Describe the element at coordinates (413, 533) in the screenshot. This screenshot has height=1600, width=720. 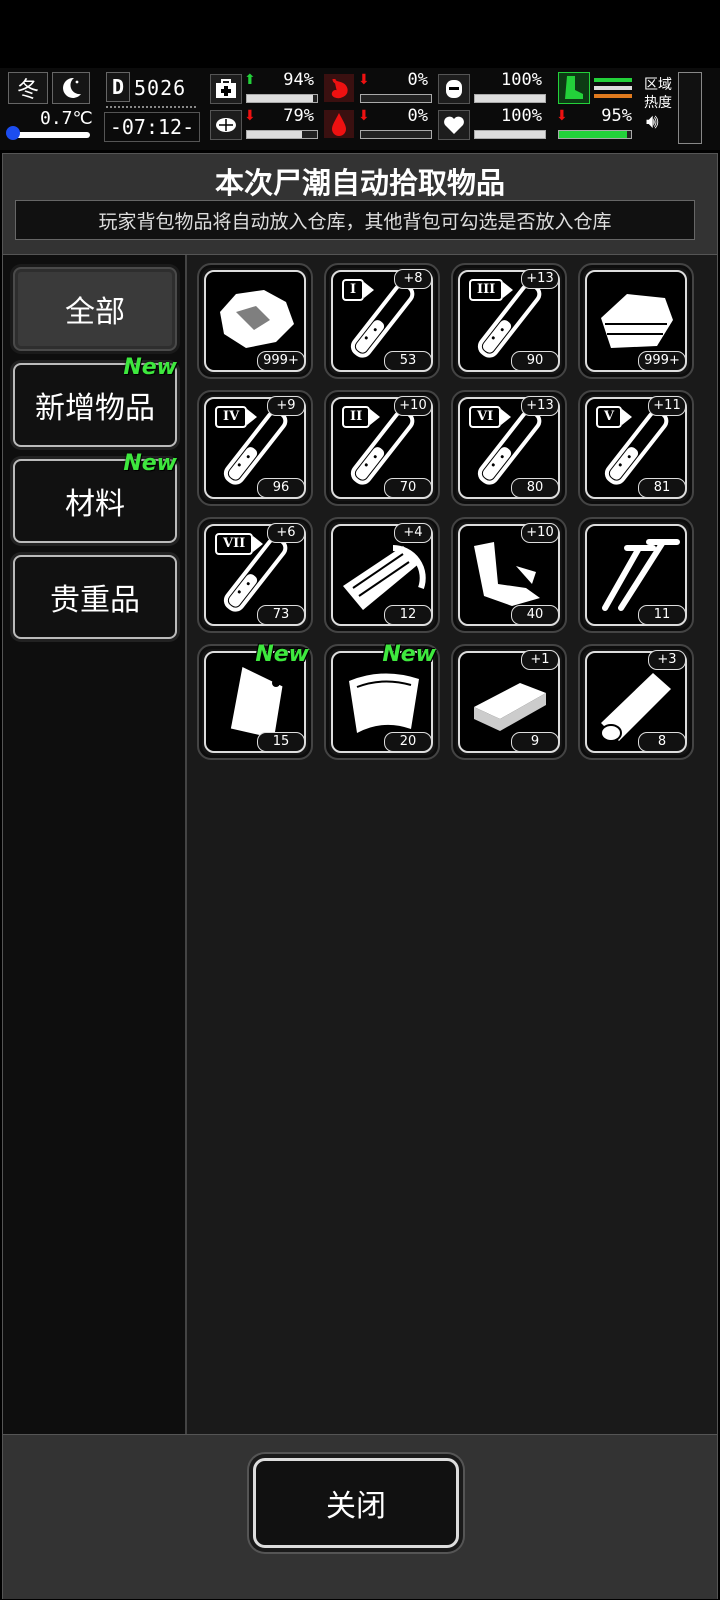
I see `bonus-bubble: +4` at that location.